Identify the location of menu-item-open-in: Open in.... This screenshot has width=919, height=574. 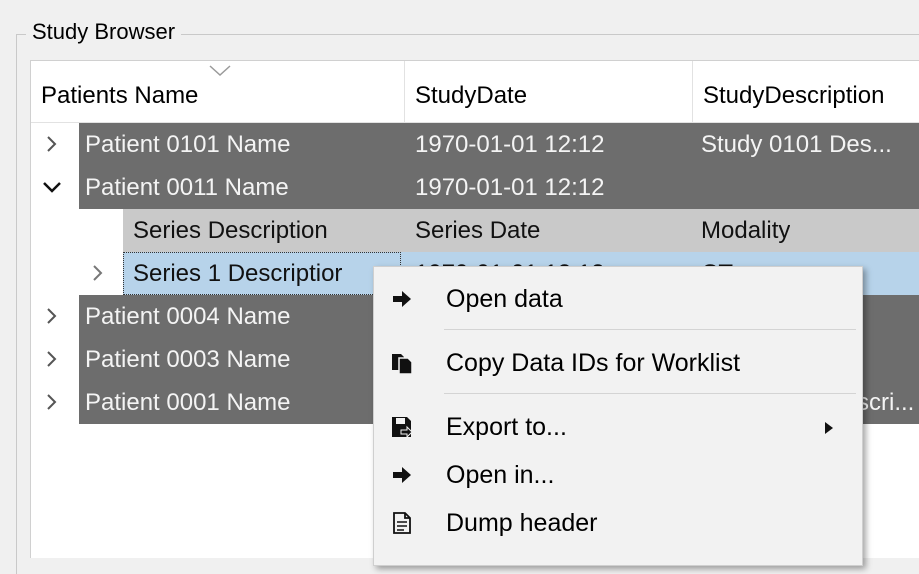
(618, 475).